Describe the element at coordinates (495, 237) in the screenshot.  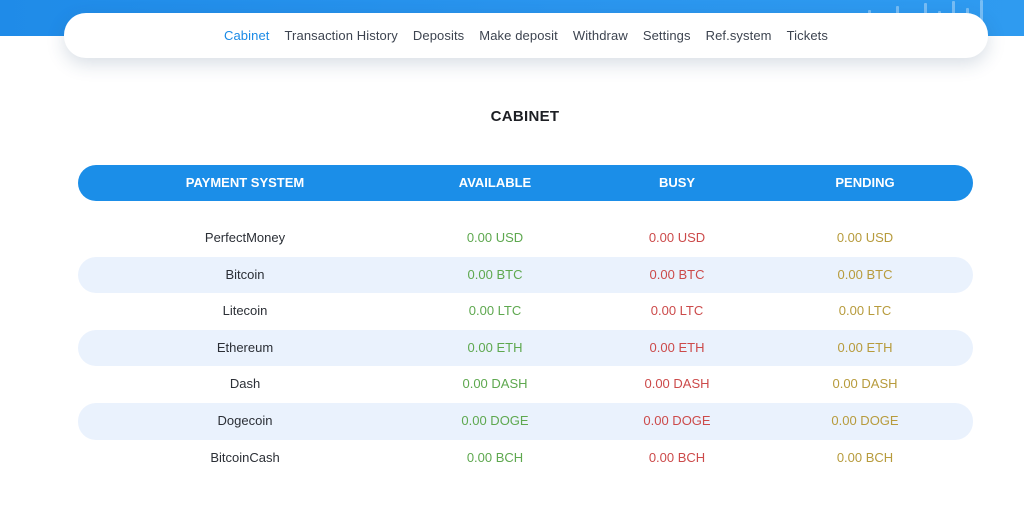
I see `available-cell: 0.00 USD` at that location.